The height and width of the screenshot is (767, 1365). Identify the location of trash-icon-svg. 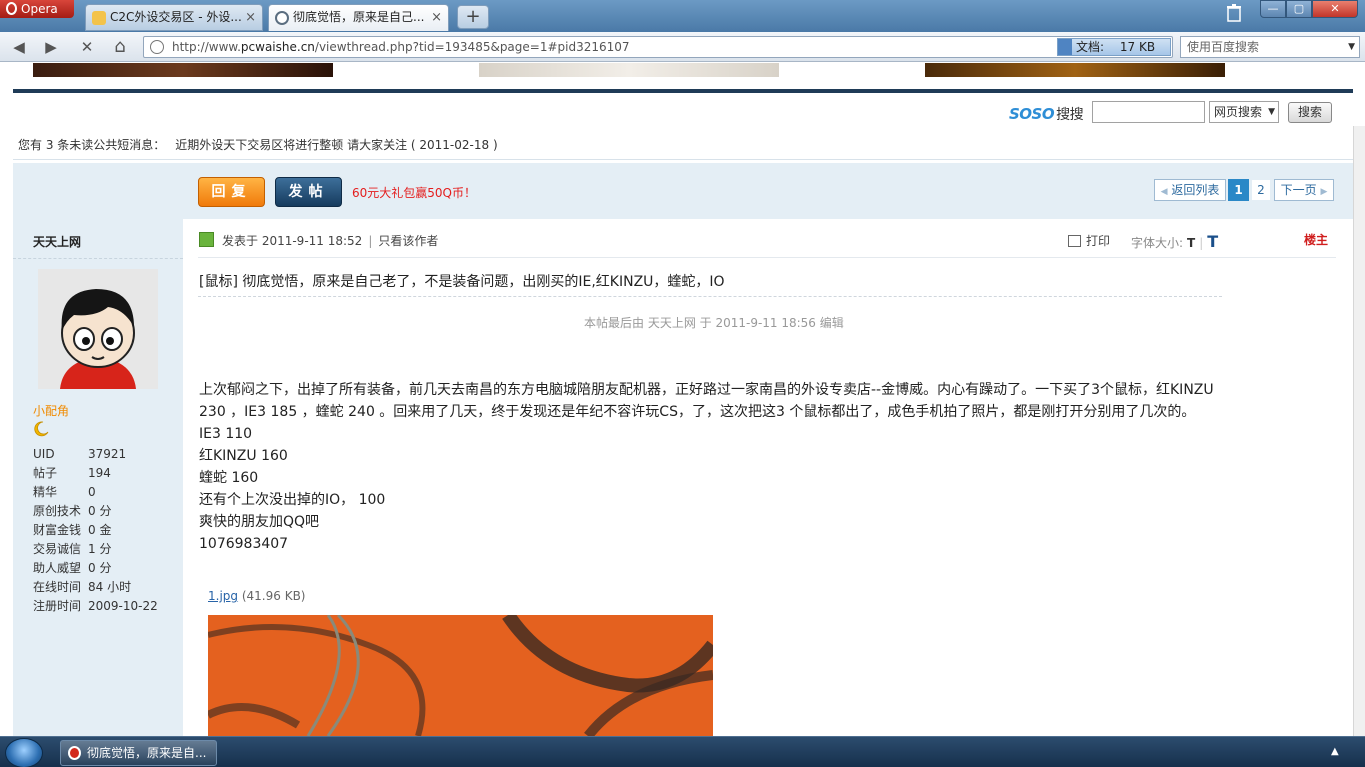
(1234, 13).